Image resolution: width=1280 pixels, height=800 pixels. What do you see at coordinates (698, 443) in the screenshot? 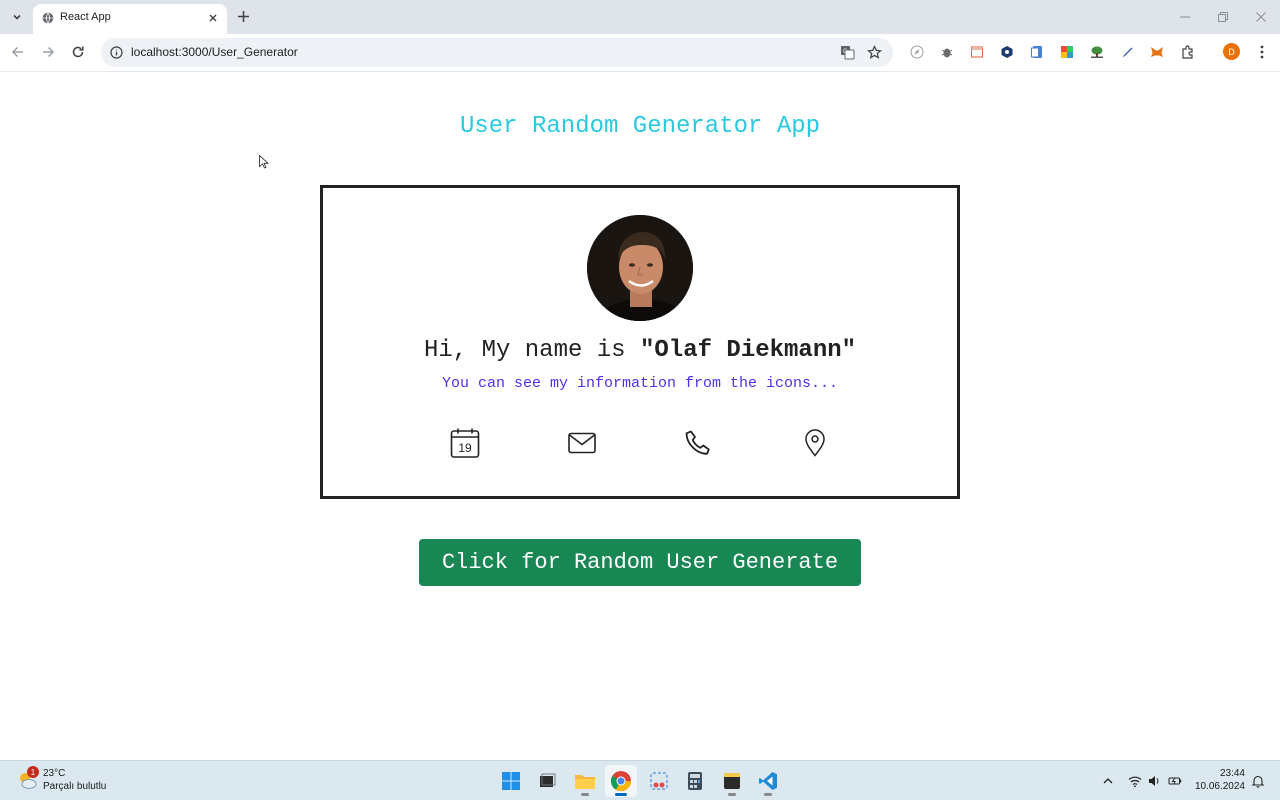
I see `phone-icon` at bounding box center [698, 443].